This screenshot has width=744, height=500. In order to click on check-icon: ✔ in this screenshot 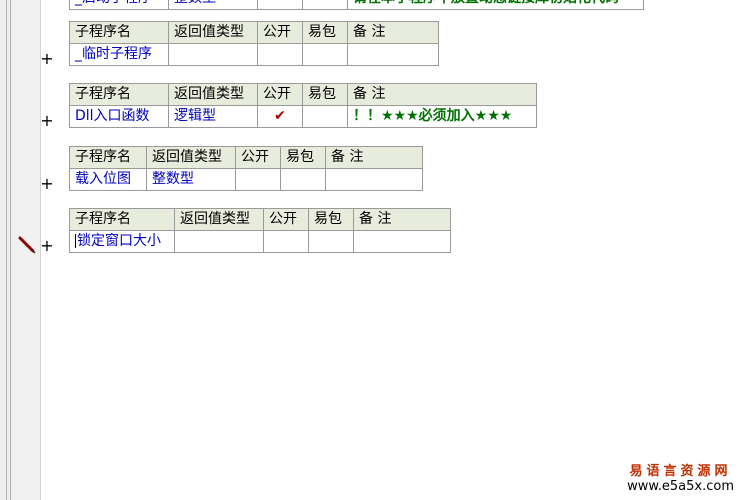, I will do `click(280, 116)`.